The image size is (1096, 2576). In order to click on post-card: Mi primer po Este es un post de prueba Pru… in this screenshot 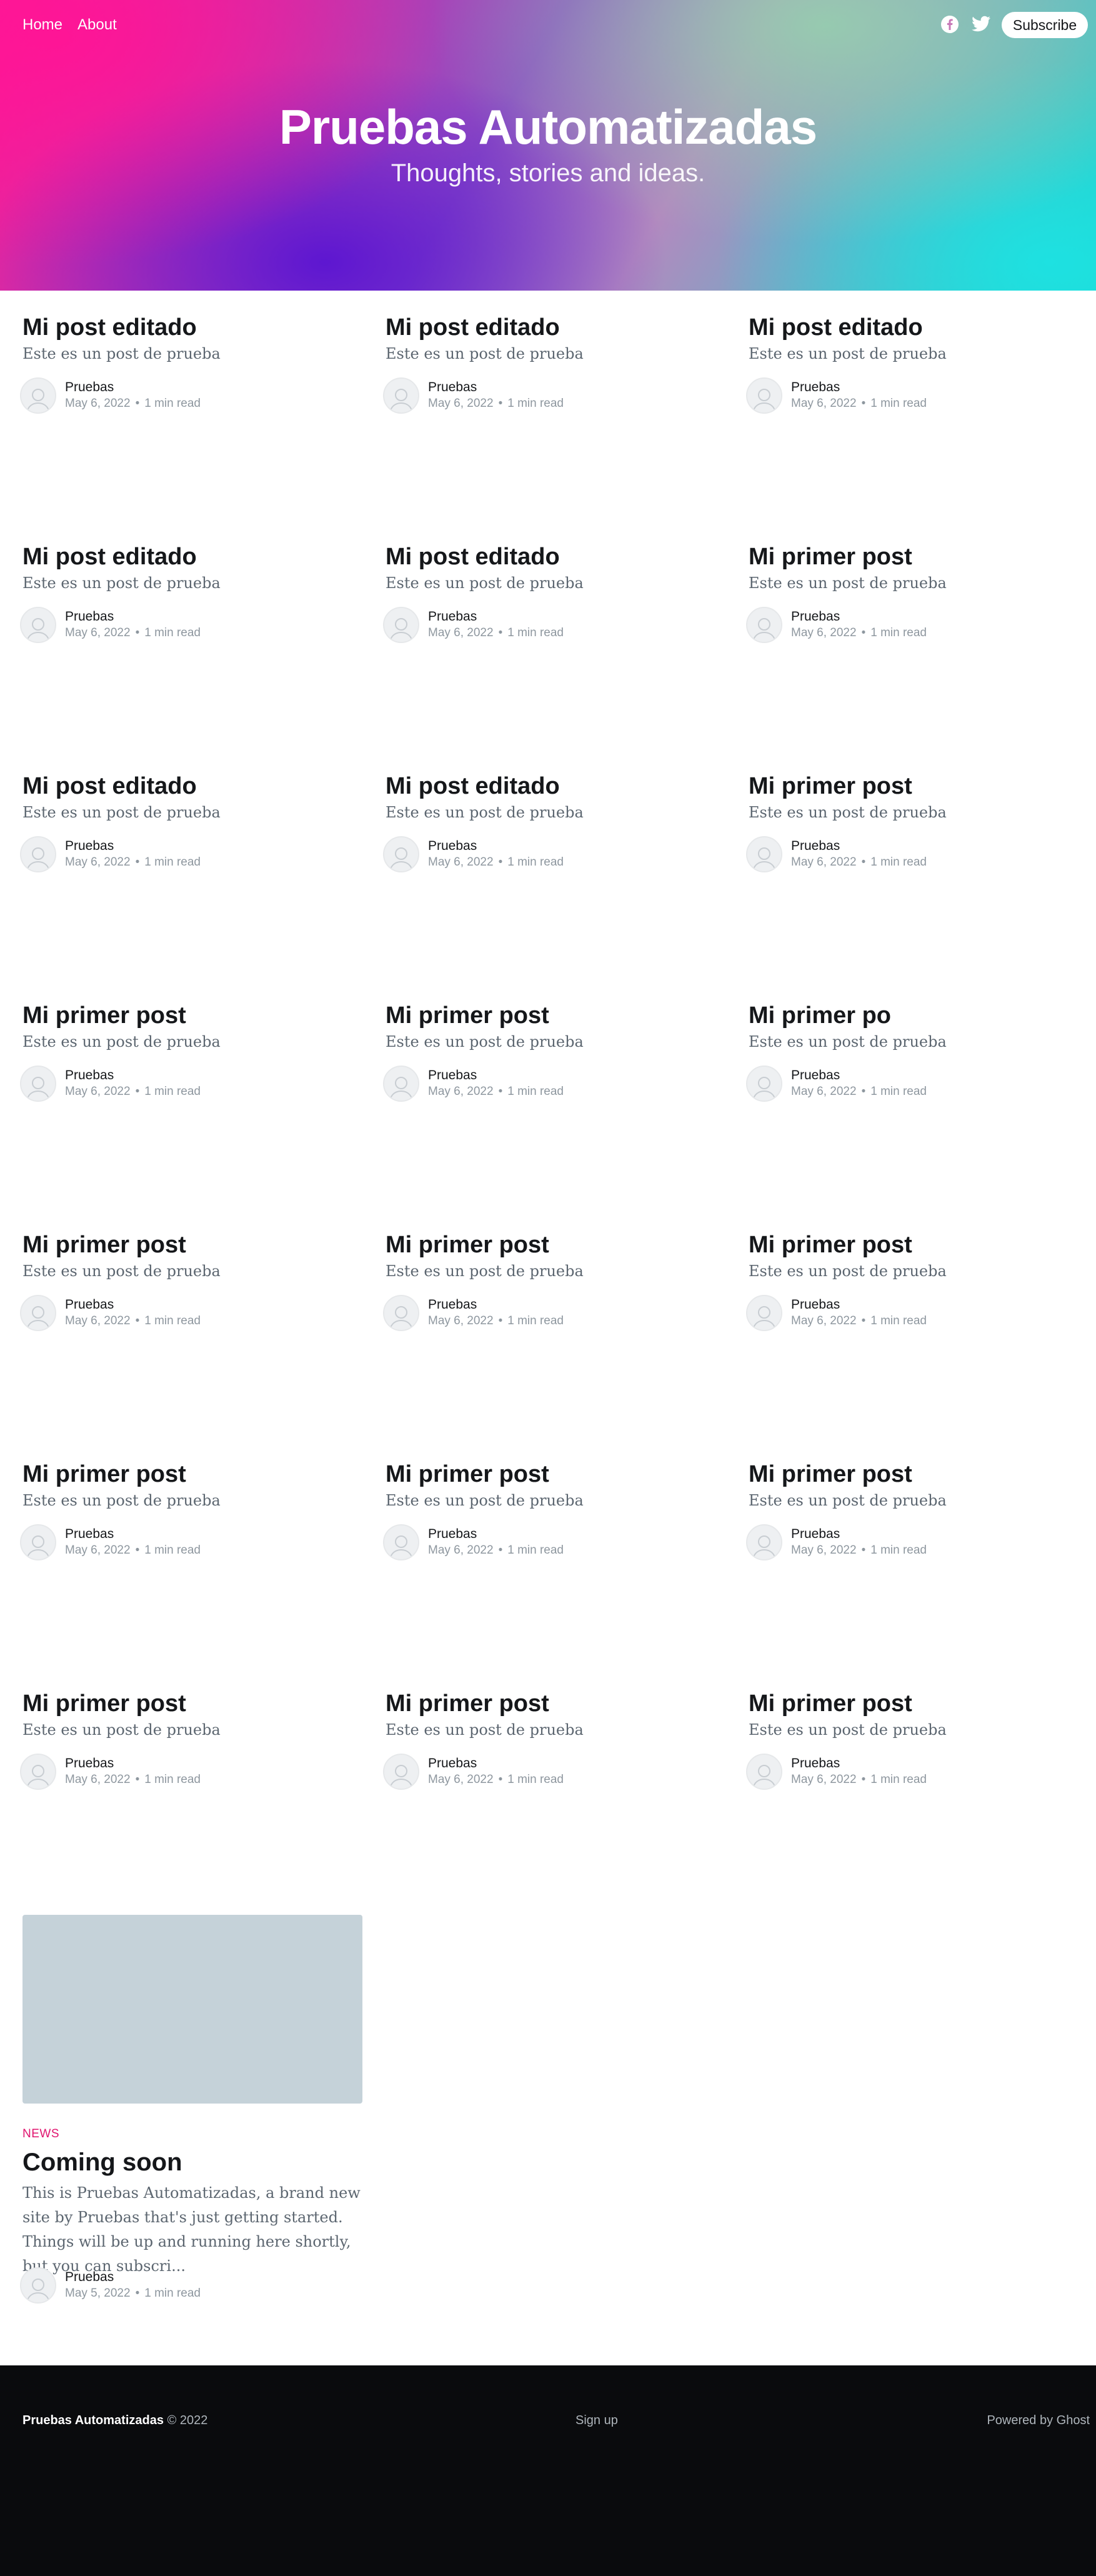, I will do `click(921, 1063)`.